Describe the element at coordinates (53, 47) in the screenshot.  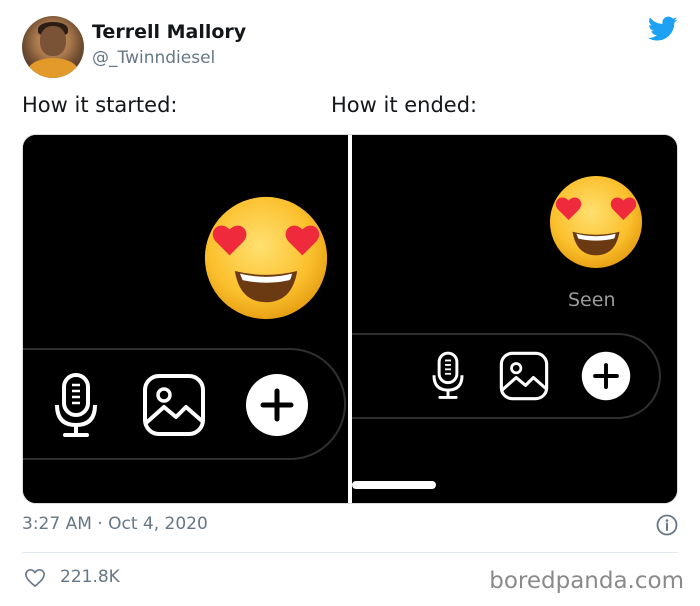
I see `avatar` at that location.